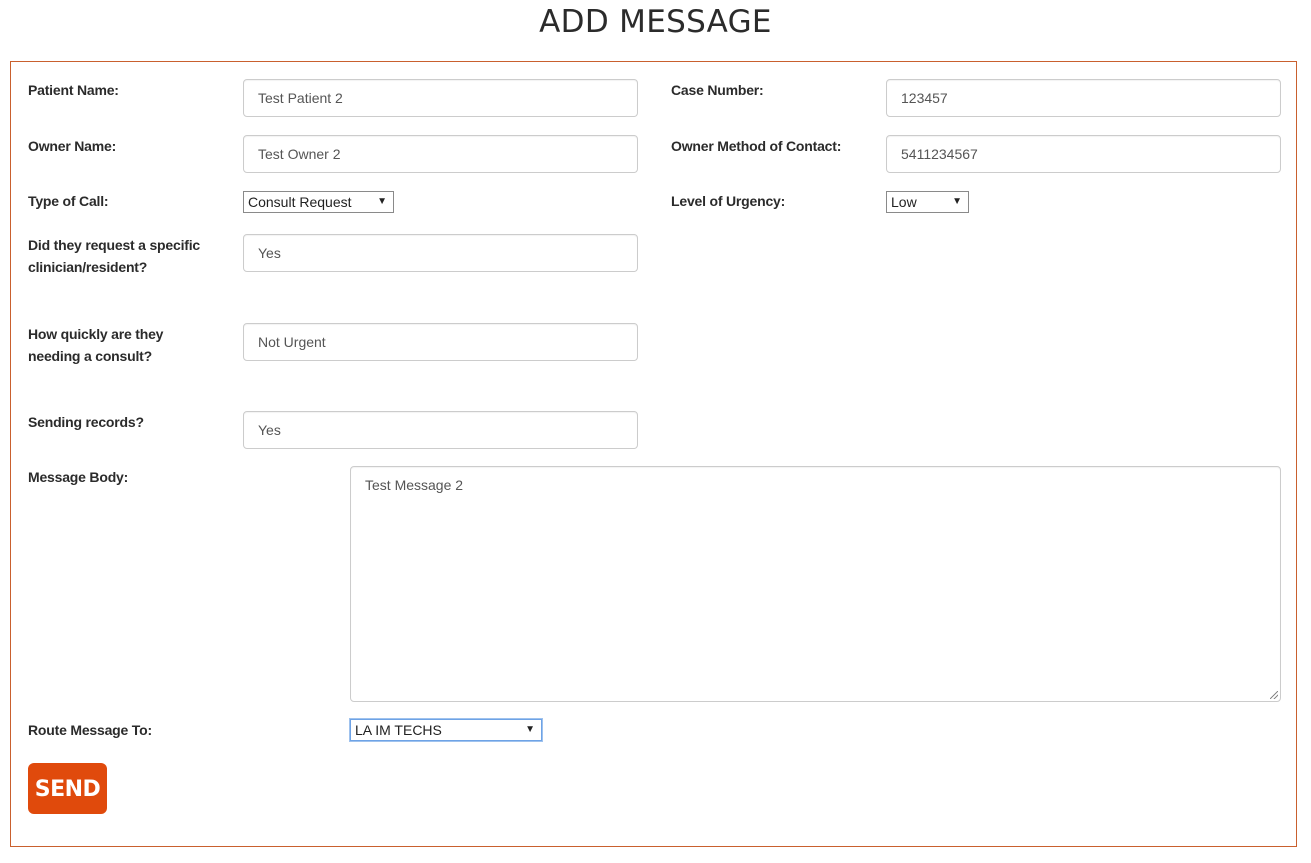 The height and width of the screenshot is (863, 1311). I want to click on resize-handle-icon, so click(1274, 695).